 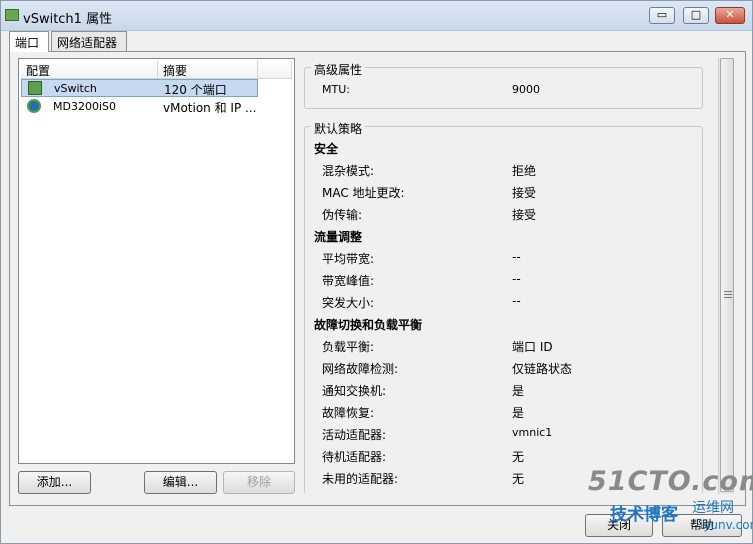 I want to click on peak-bandwidth-value: --, so click(x=516, y=279).